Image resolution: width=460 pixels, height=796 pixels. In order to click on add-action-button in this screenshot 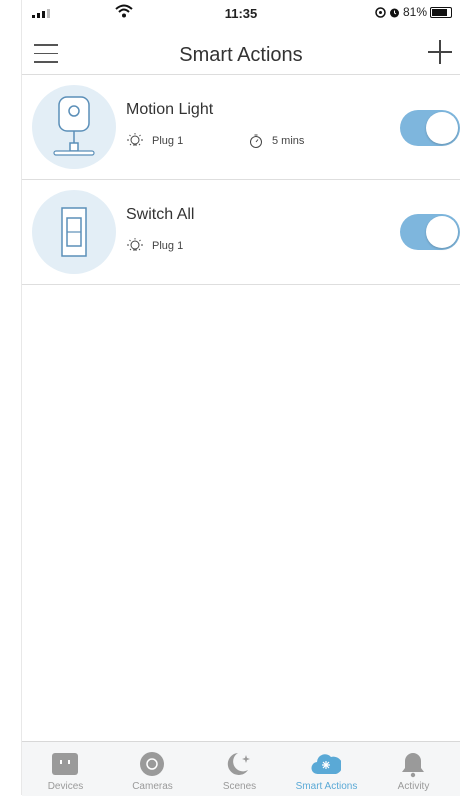, I will do `click(440, 52)`.